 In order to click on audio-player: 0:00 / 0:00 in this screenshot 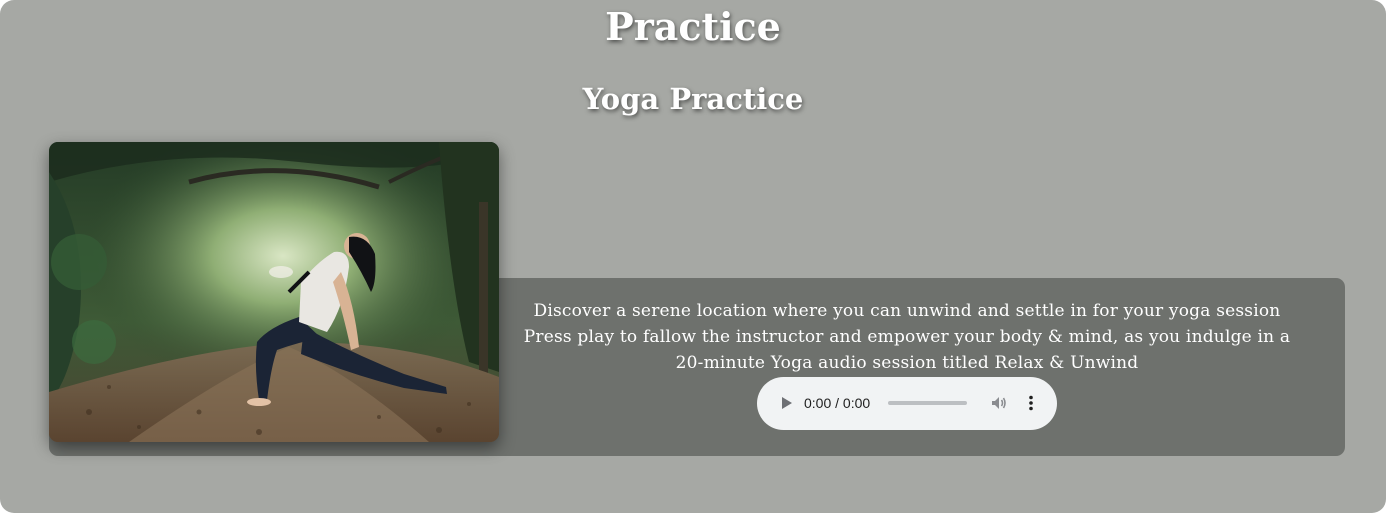, I will do `click(907, 403)`.